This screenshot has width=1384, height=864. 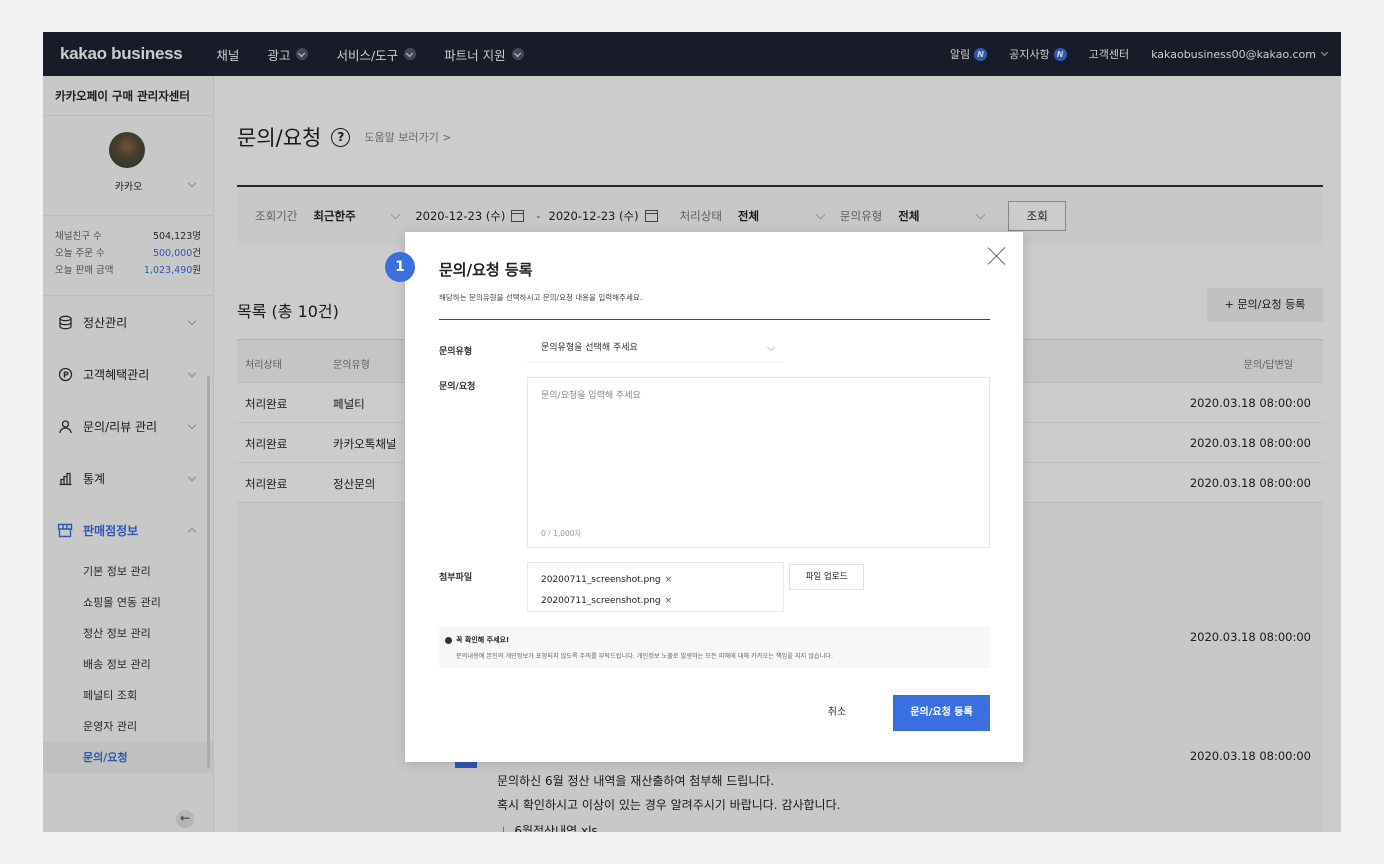 I want to click on char-counter: 0 / 1,000자, so click(x=561, y=533).